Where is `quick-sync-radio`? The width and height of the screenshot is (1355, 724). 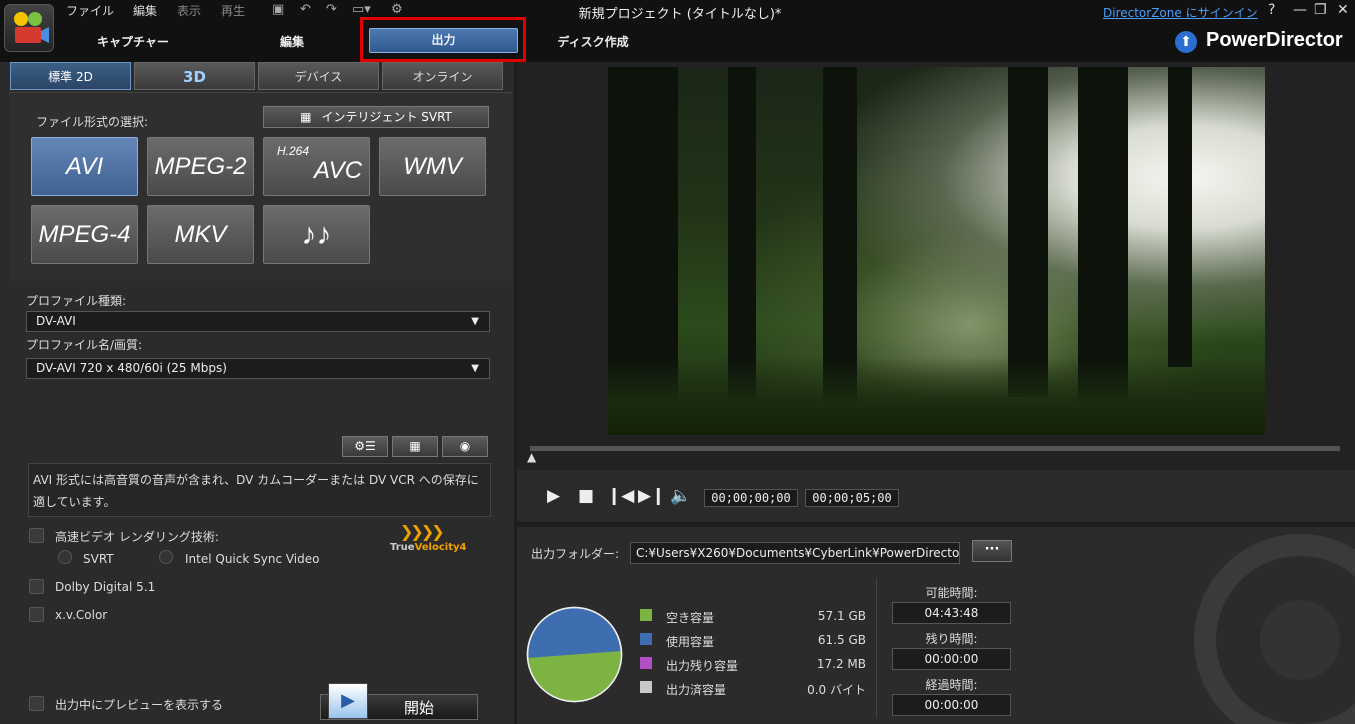 quick-sync-radio is located at coordinates (166, 557).